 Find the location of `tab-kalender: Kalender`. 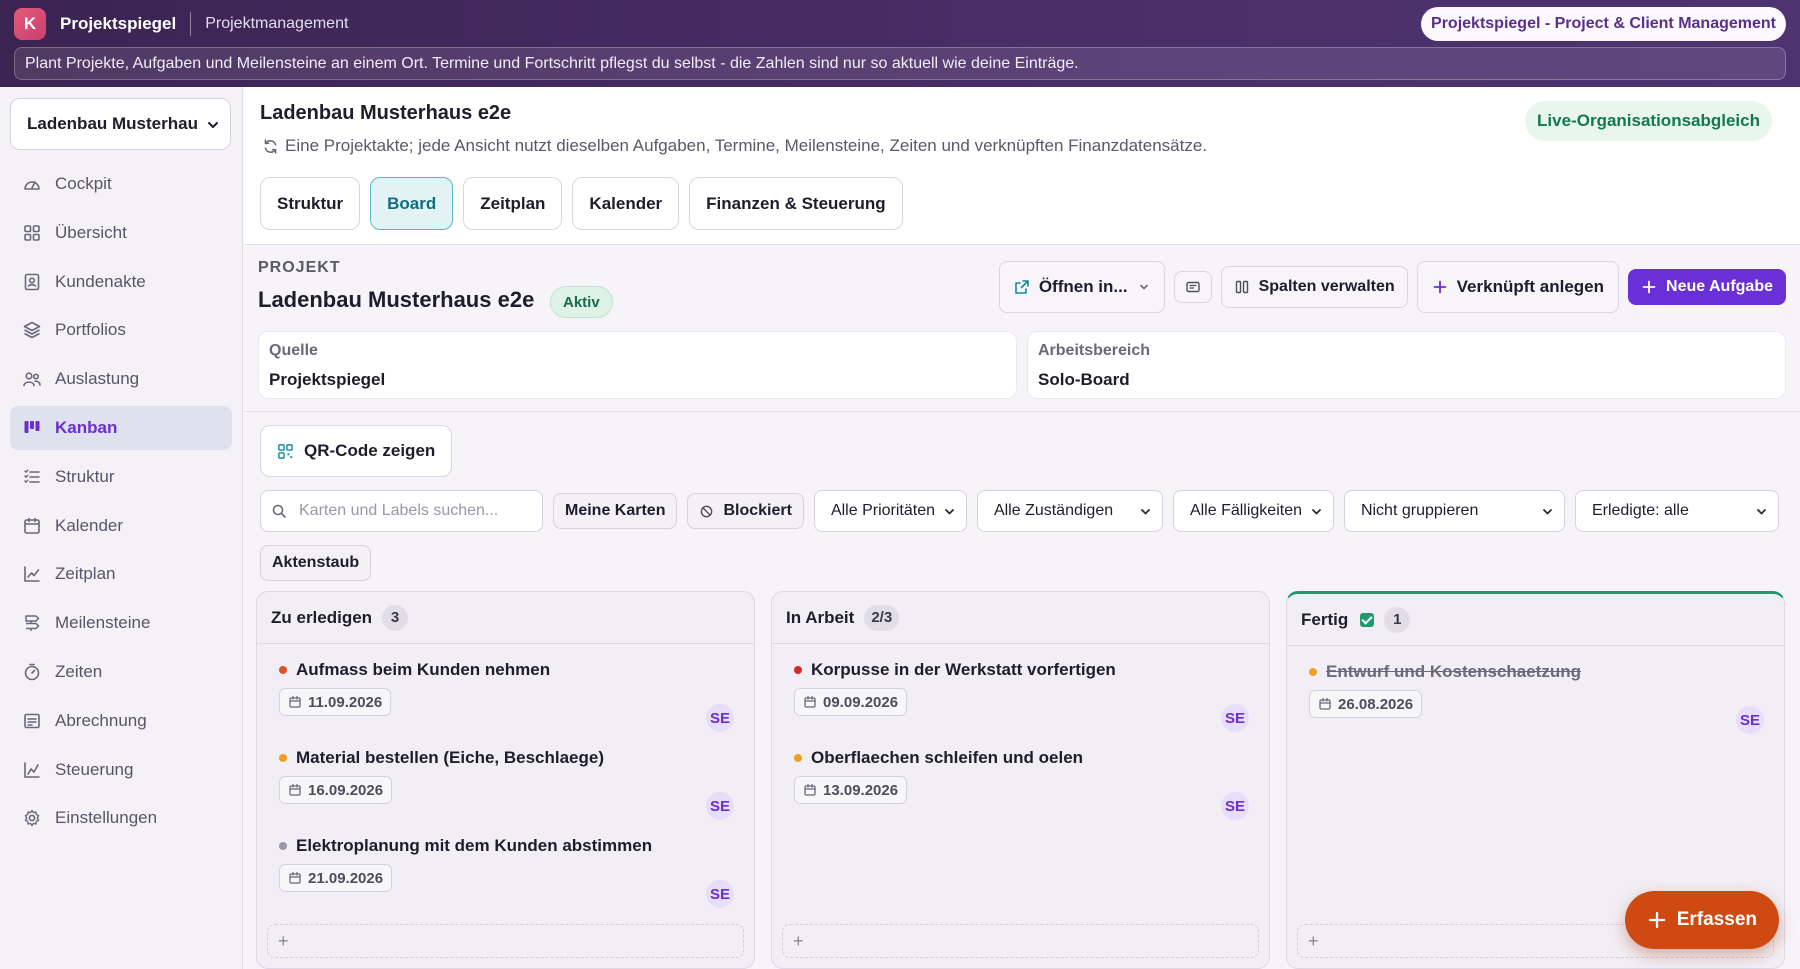

tab-kalender: Kalender is located at coordinates (626, 203).